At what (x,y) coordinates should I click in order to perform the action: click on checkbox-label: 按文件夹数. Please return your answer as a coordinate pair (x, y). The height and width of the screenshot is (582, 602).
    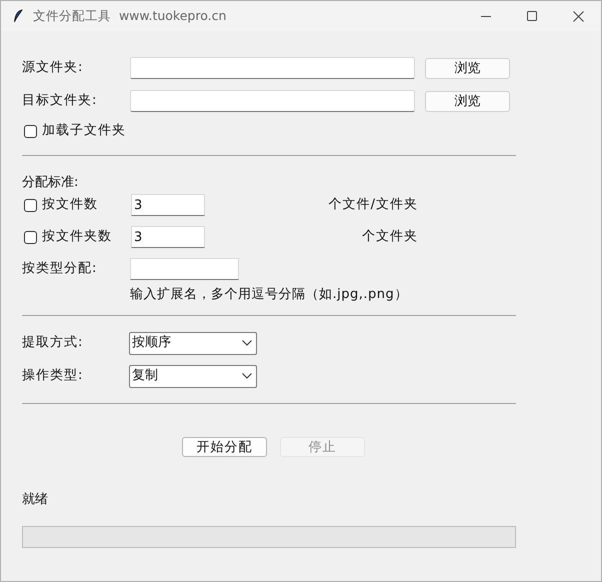
    Looking at the image, I should click on (77, 237).